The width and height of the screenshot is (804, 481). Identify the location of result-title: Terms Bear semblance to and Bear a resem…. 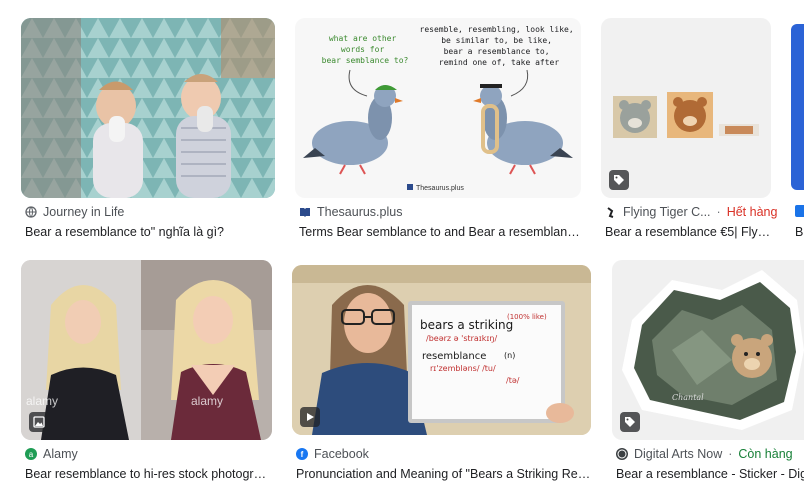
(440, 232).